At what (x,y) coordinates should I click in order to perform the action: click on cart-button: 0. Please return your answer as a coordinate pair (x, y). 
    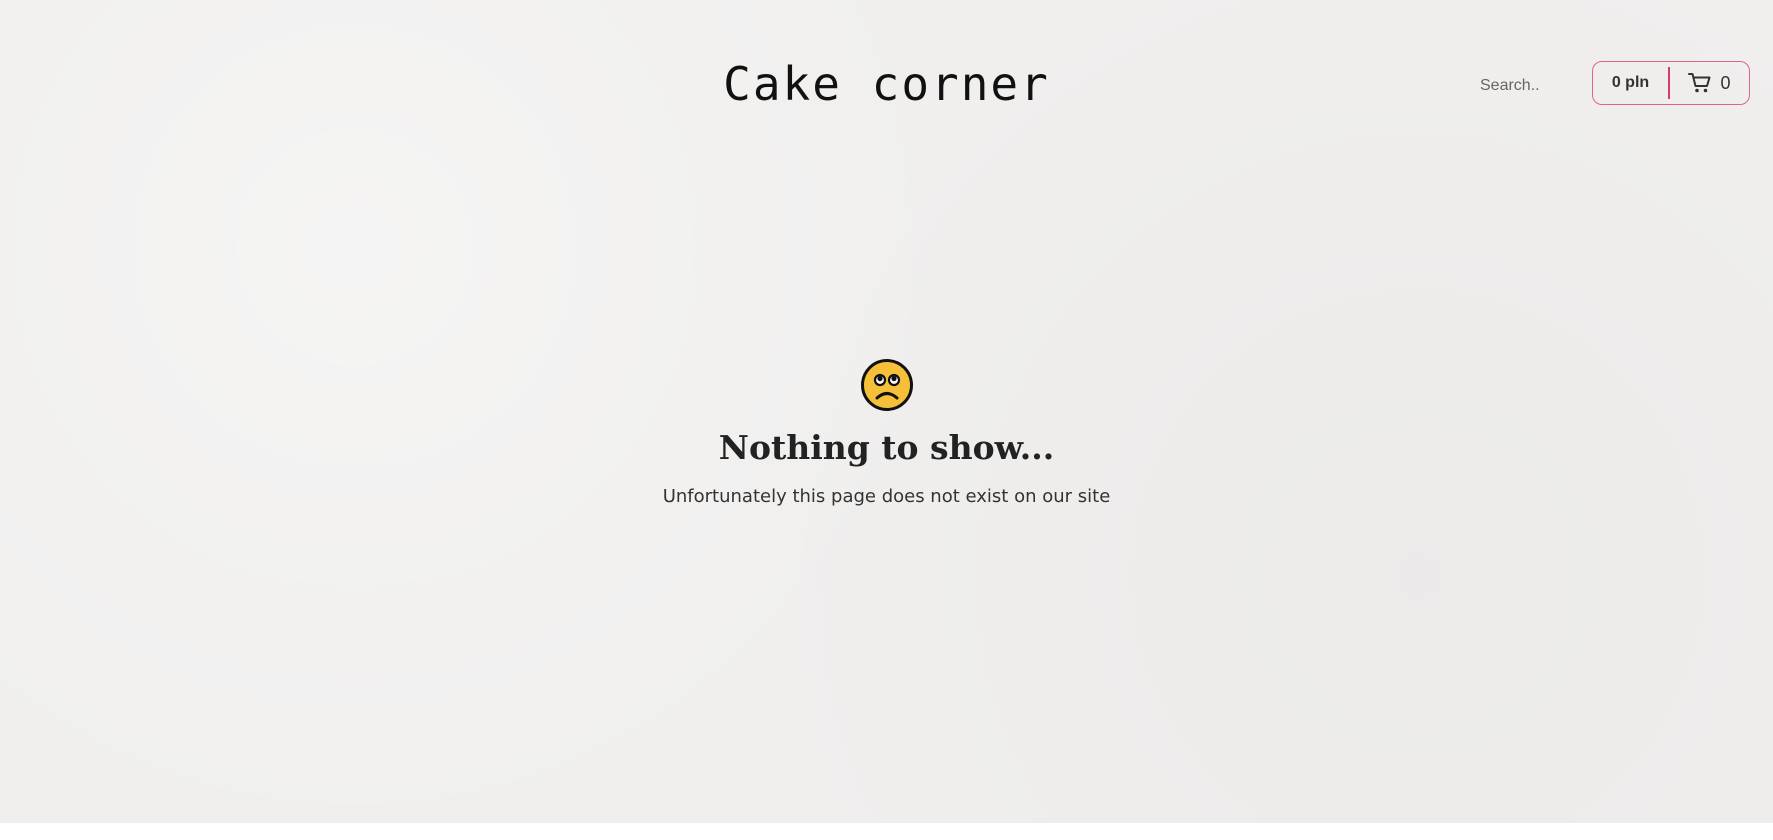
    Looking at the image, I should click on (1709, 83).